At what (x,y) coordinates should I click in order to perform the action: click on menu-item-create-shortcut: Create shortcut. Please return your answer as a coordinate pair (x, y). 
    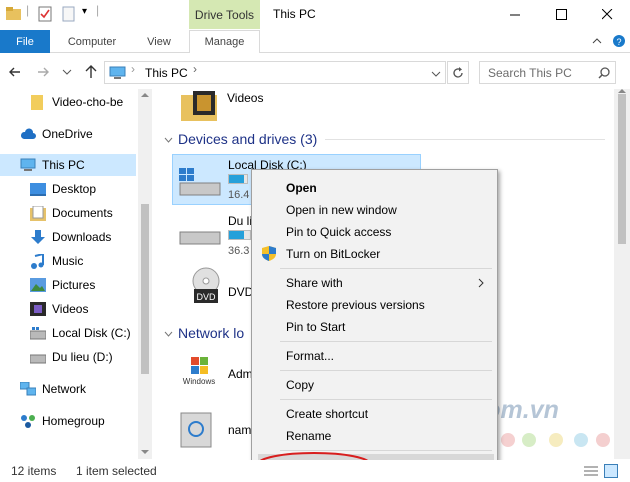
    Looking at the image, I should click on (374, 413).